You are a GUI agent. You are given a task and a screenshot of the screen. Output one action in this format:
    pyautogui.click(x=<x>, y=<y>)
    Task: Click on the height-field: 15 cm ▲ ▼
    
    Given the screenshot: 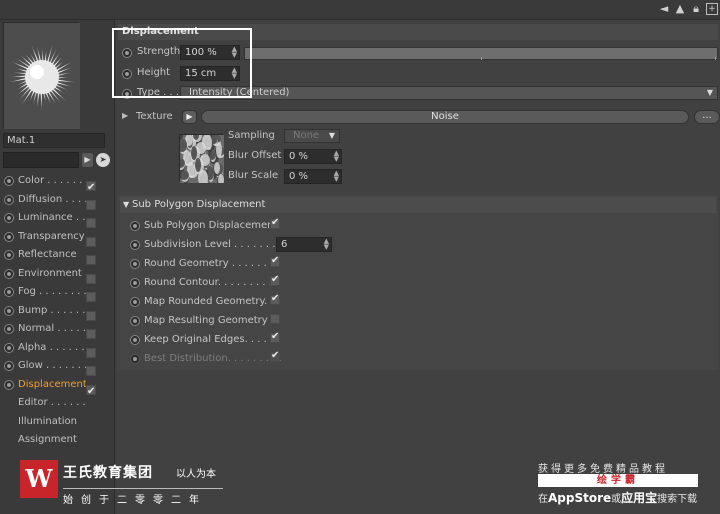 What is the action you would take?
    pyautogui.click(x=210, y=73)
    